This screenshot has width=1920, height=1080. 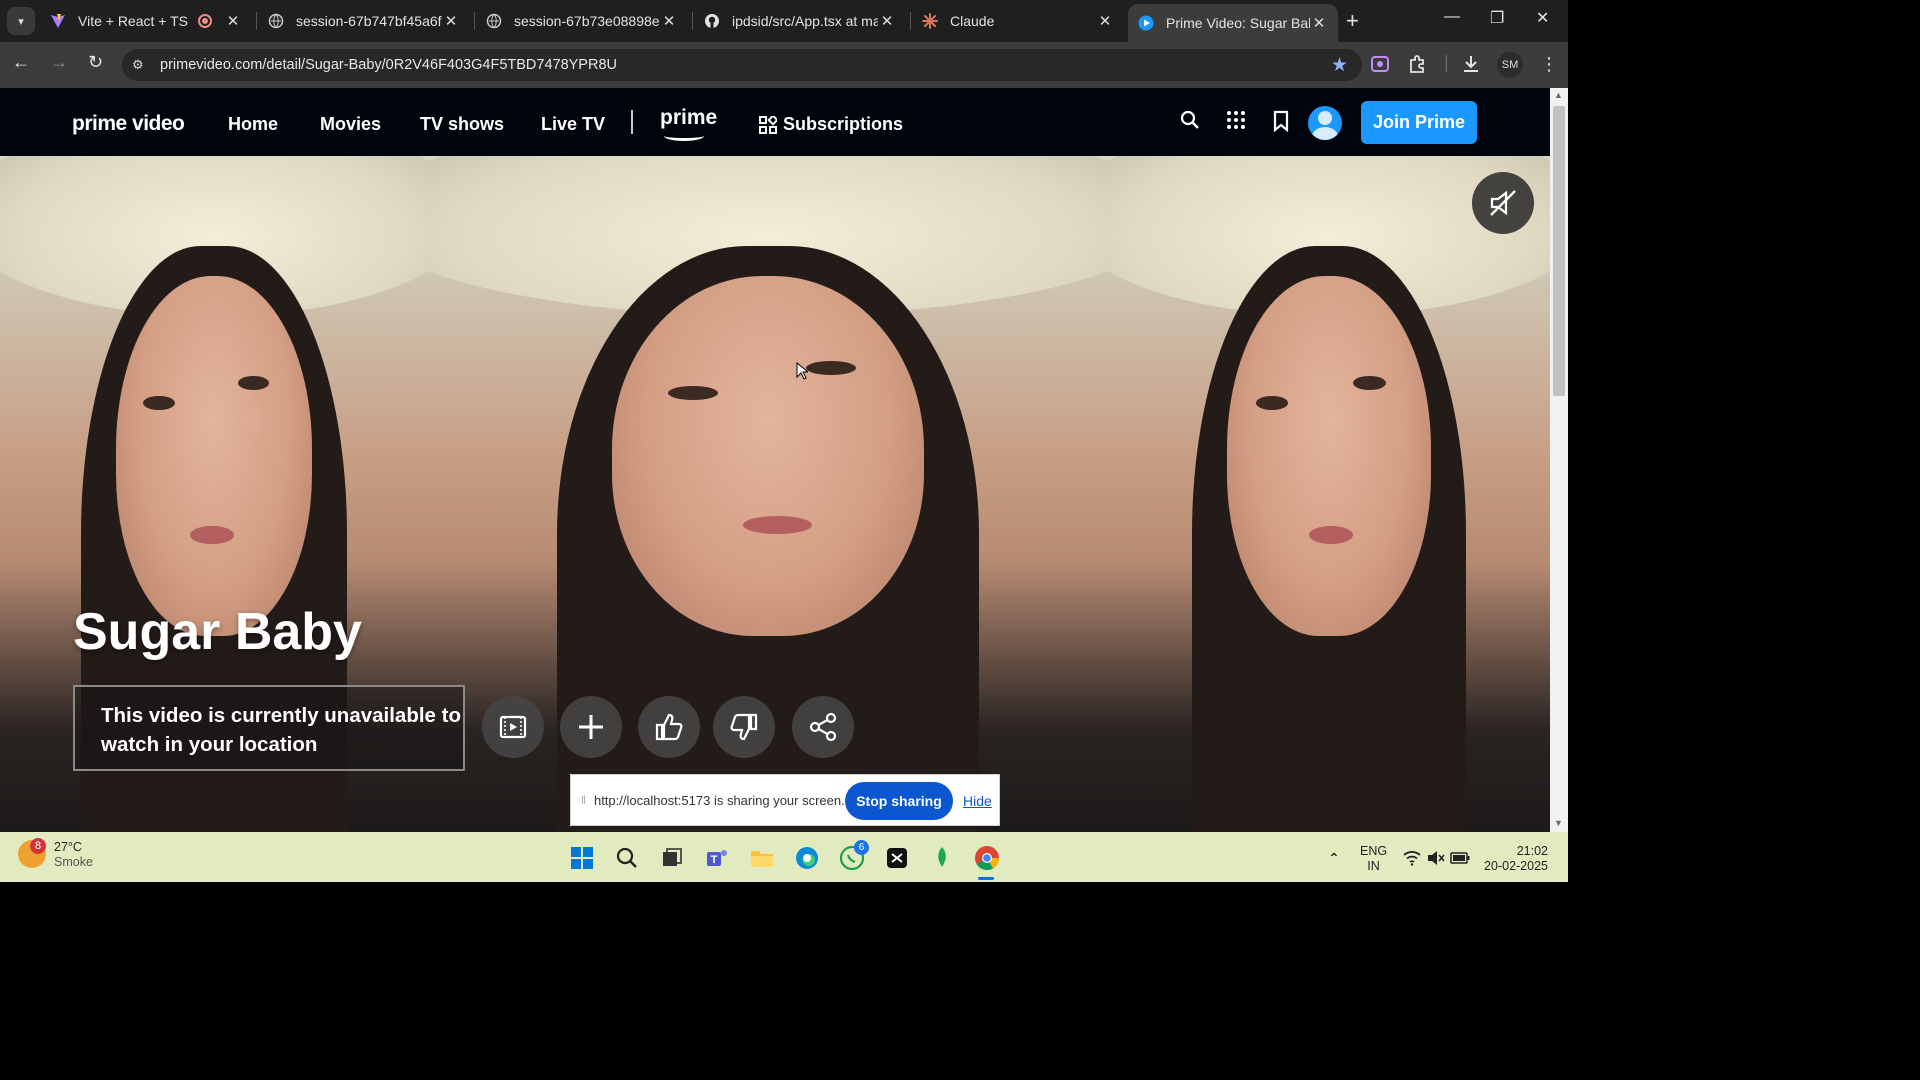 What do you see at coordinates (146, 21) in the screenshot?
I see `browser-tab-vite: Vite + React + TS ✕` at bounding box center [146, 21].